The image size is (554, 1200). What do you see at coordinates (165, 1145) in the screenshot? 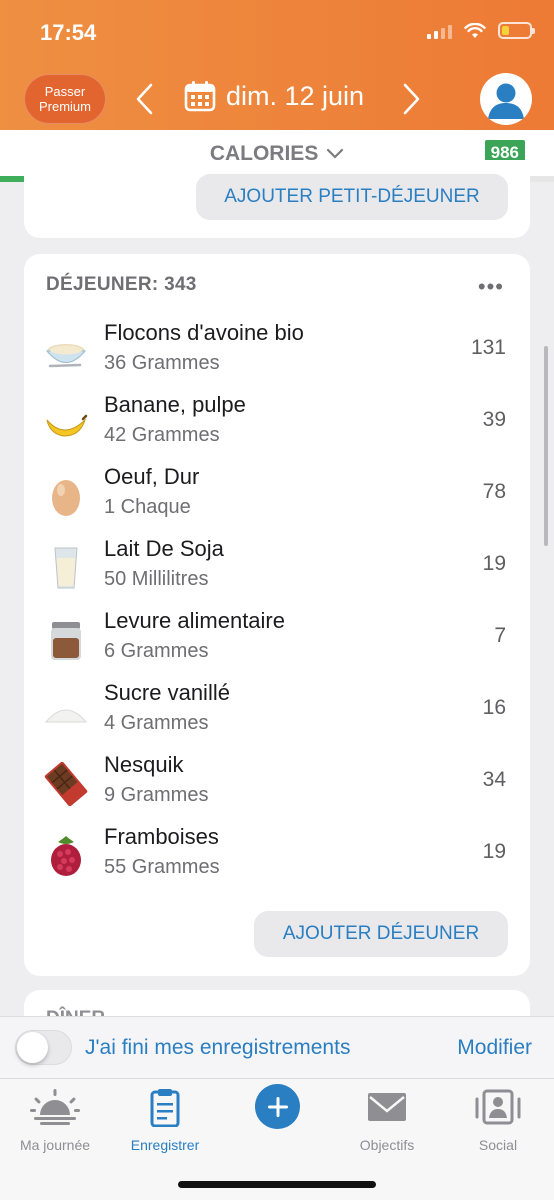
I see `tab-log-label: Enregistrer` at bounding box center [165, 1145].